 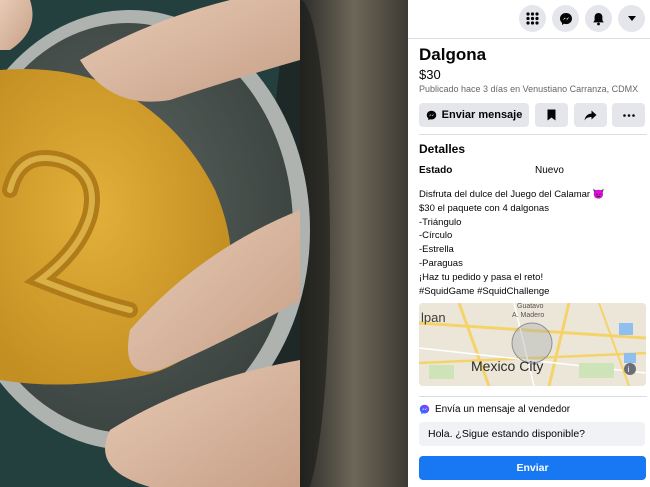 What do you see at coordinates (503, 409) in the screenshot?
I see `seller-message-label: Envía un mensaje al vendedor` at bounding box center [503, 409].